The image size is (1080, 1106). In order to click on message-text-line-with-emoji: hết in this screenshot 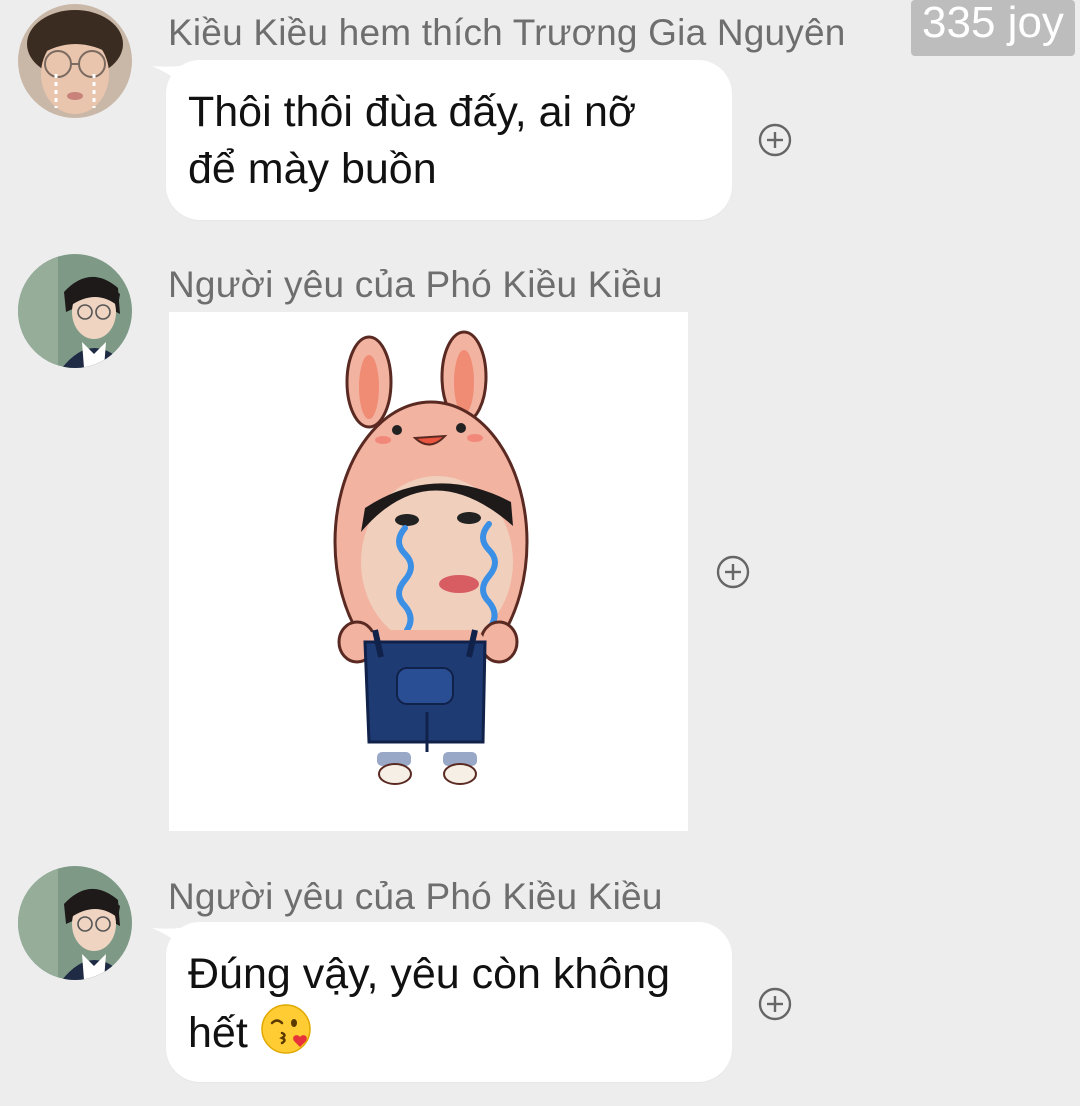, I will do `click(449, 1032)`.